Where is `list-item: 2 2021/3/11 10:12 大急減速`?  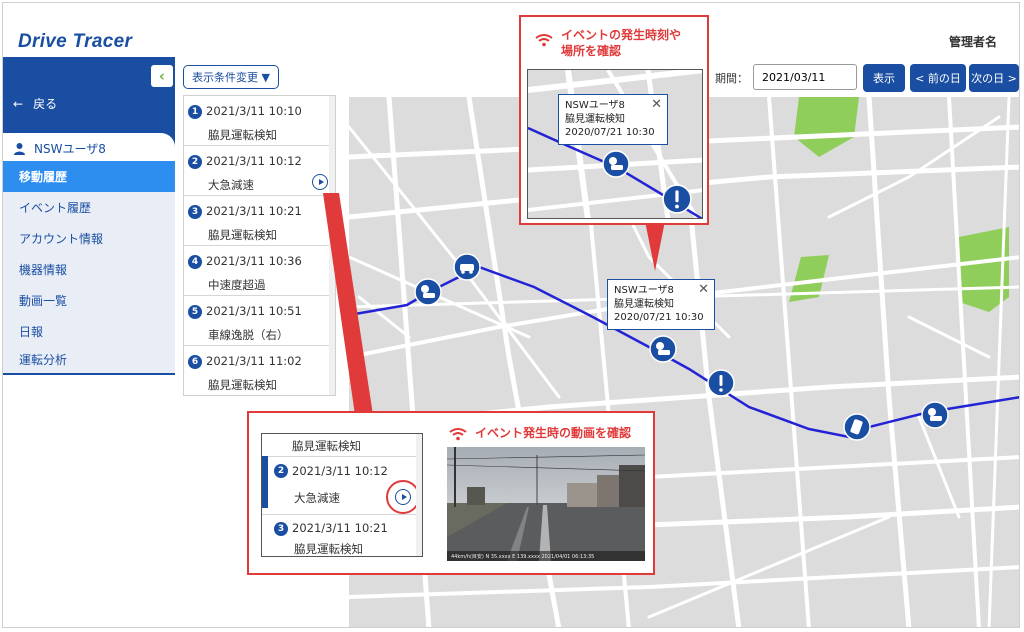 list-item: 2 2021/3/11 10:12 大急減速 is located at coordinates (259, 171).